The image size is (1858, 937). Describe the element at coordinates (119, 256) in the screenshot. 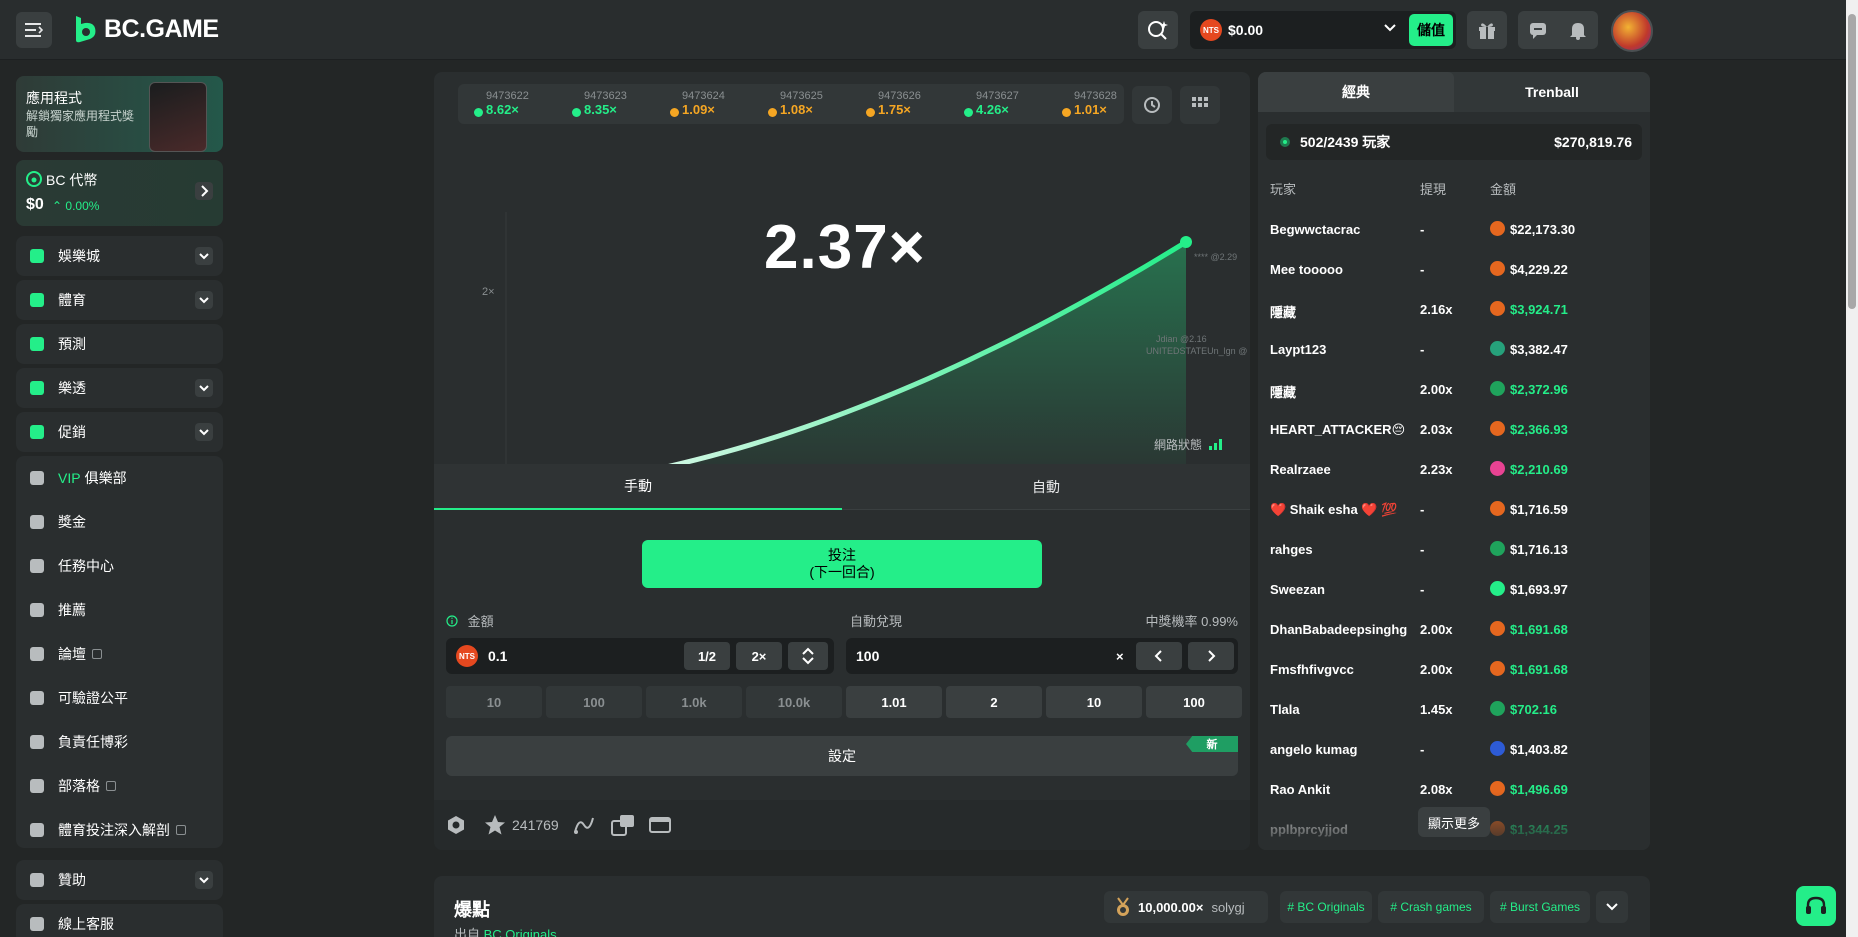

I see `sidebar-item-casino: 娛樂城` at that location.